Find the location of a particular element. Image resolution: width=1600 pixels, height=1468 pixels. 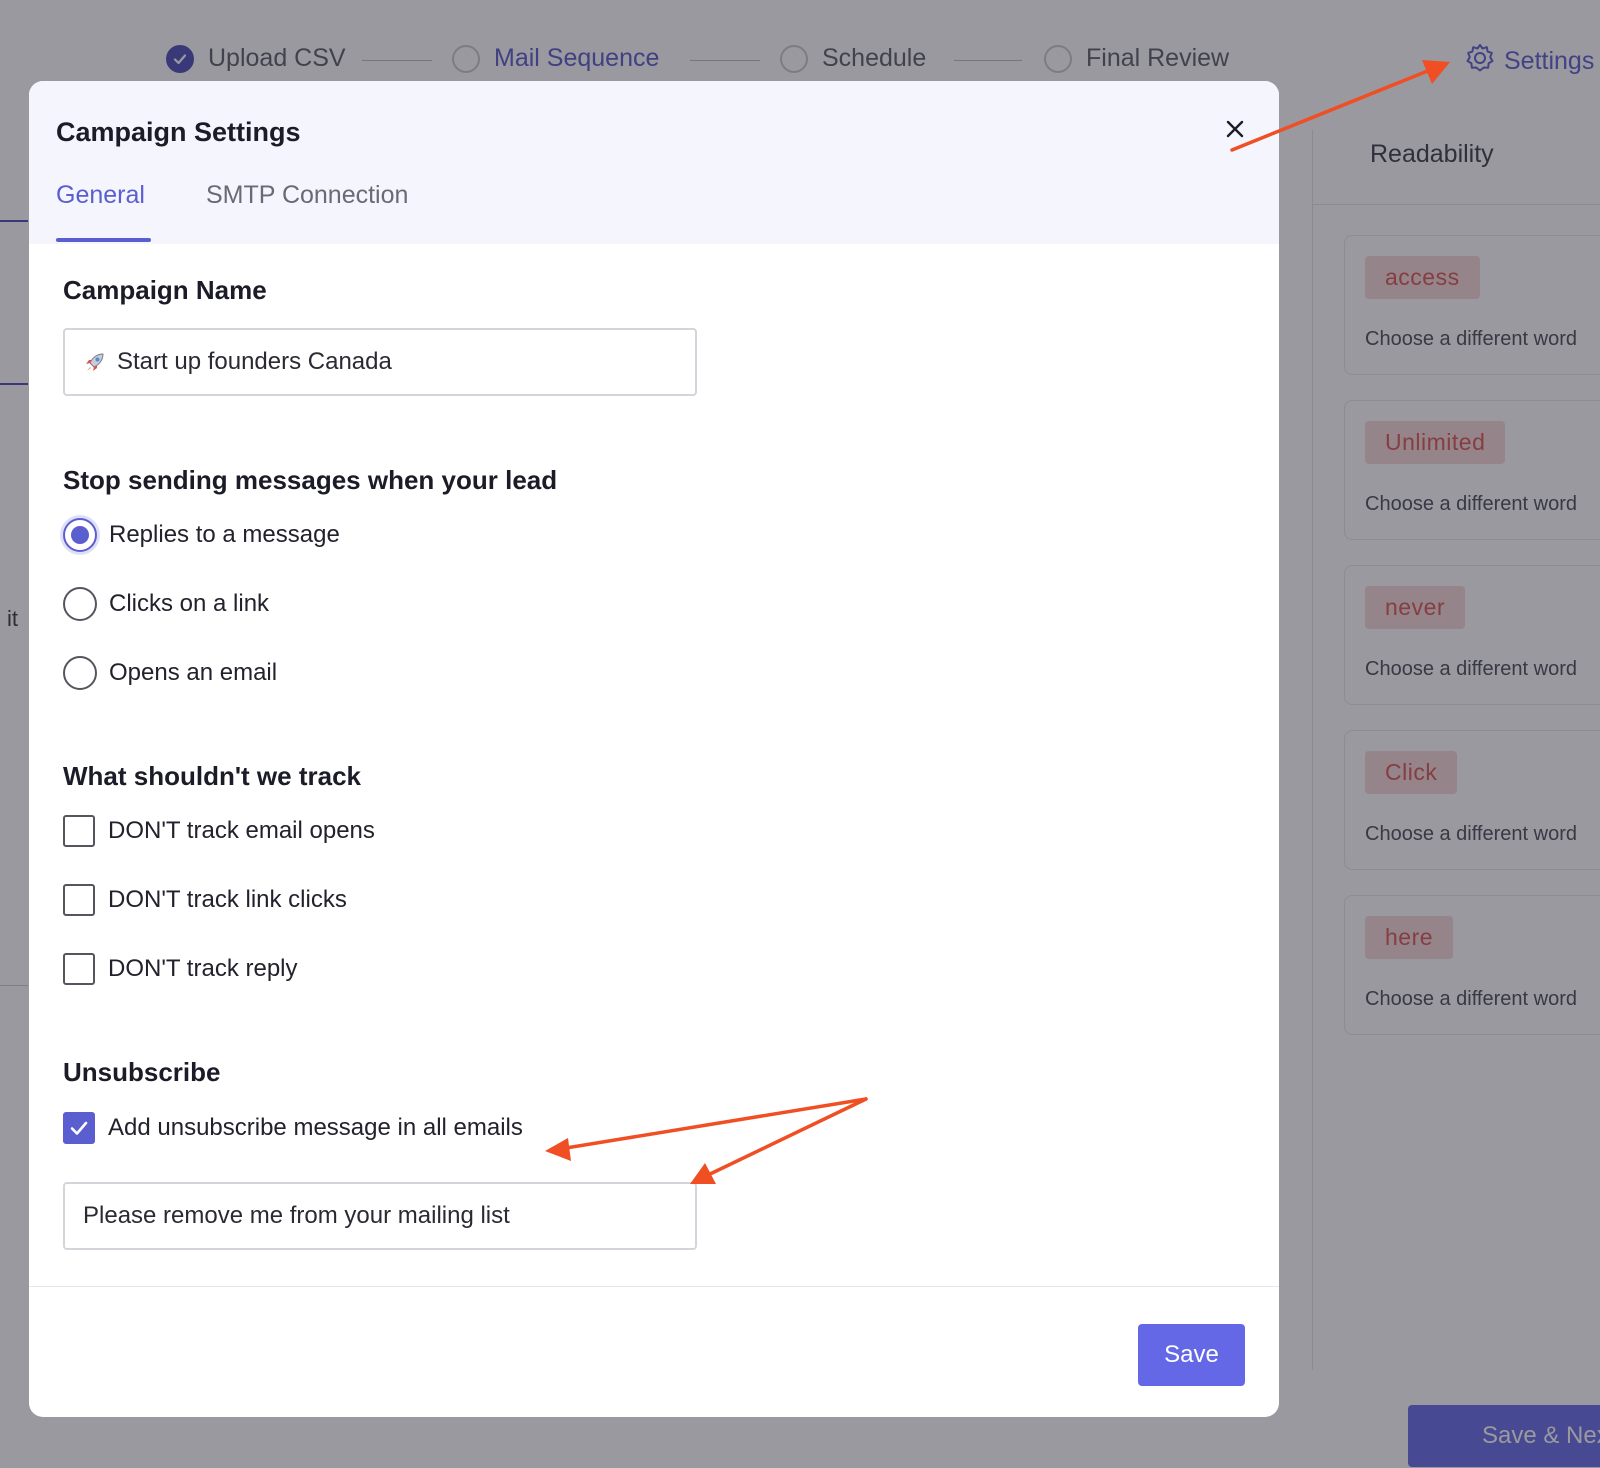

radio-opens: Opens an email is located at coordinates (170, 673).